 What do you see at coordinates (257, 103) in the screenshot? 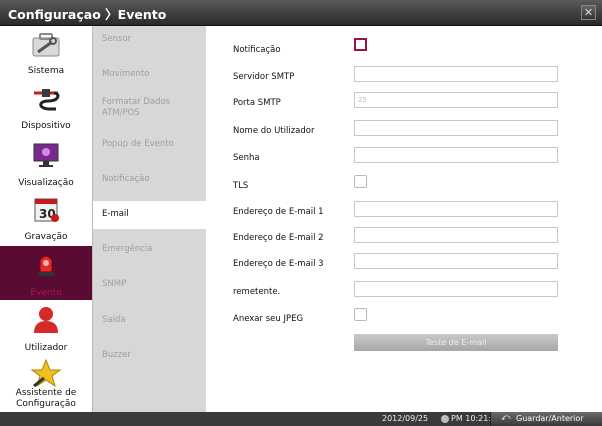
I see `label-porta-smtp: Porta SMTP` at bounding box center [257, 103].